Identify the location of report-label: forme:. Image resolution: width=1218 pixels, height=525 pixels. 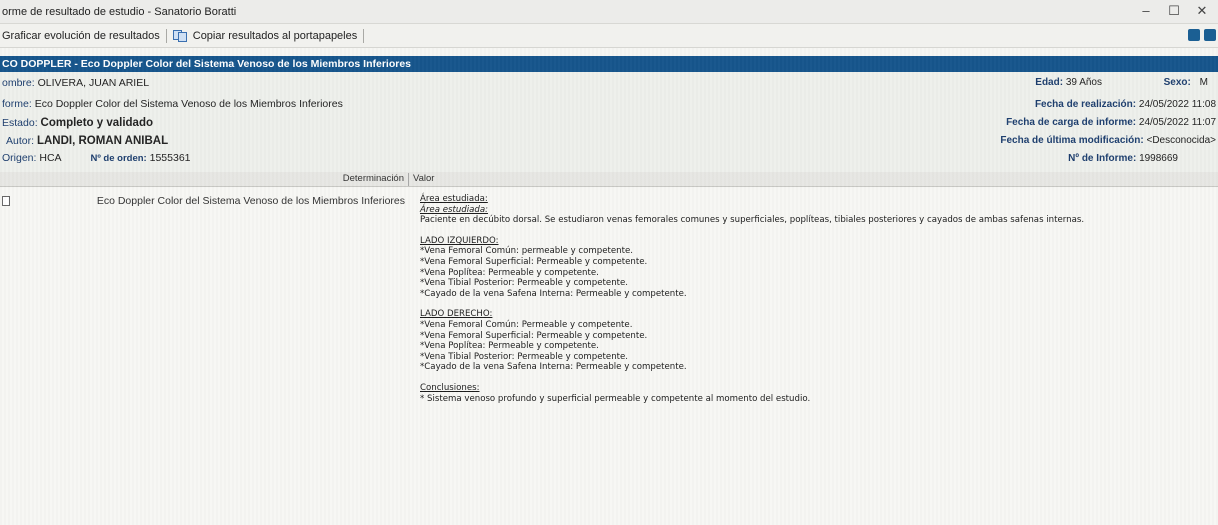
(17, 104).